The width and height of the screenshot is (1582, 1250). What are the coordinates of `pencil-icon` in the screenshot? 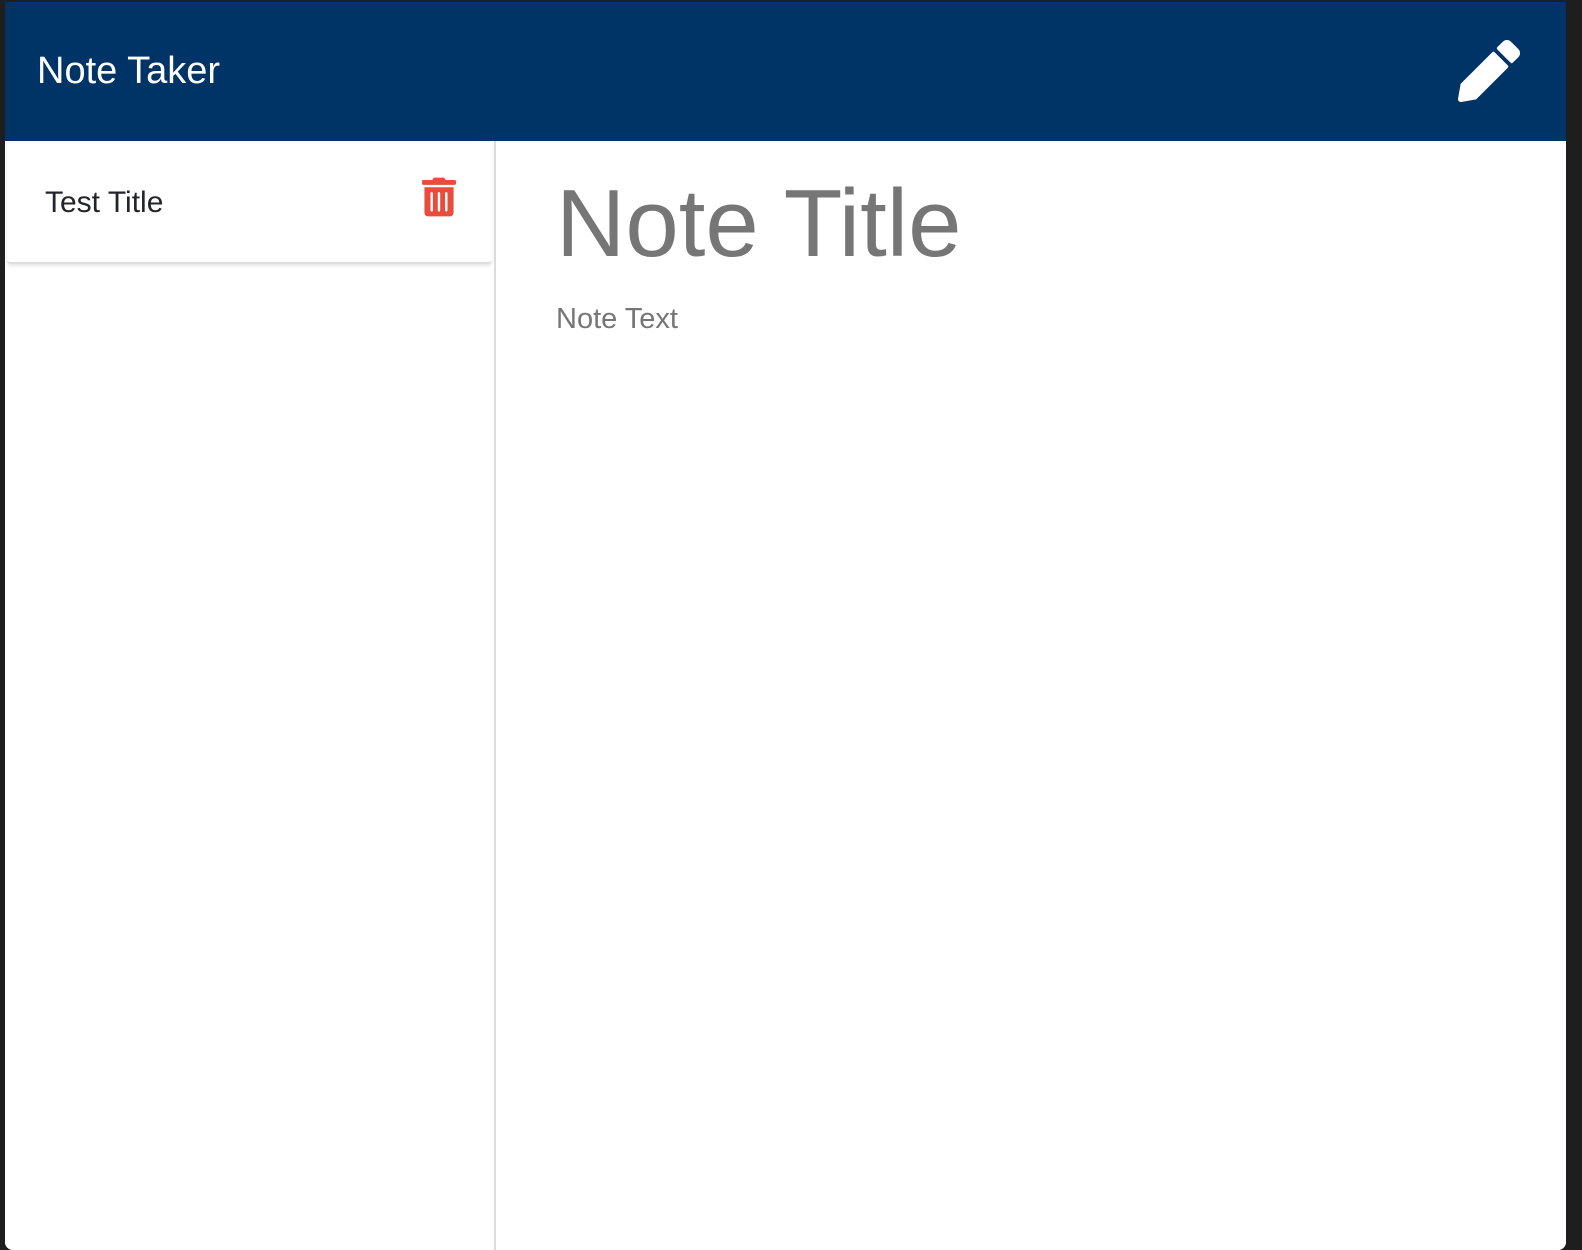 It's located at (1489, 71).